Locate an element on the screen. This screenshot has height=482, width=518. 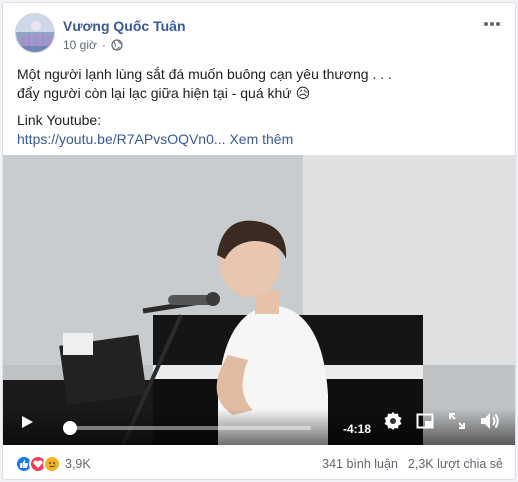
see-more-link: Xem thêm is located at coordinates (261, 139).